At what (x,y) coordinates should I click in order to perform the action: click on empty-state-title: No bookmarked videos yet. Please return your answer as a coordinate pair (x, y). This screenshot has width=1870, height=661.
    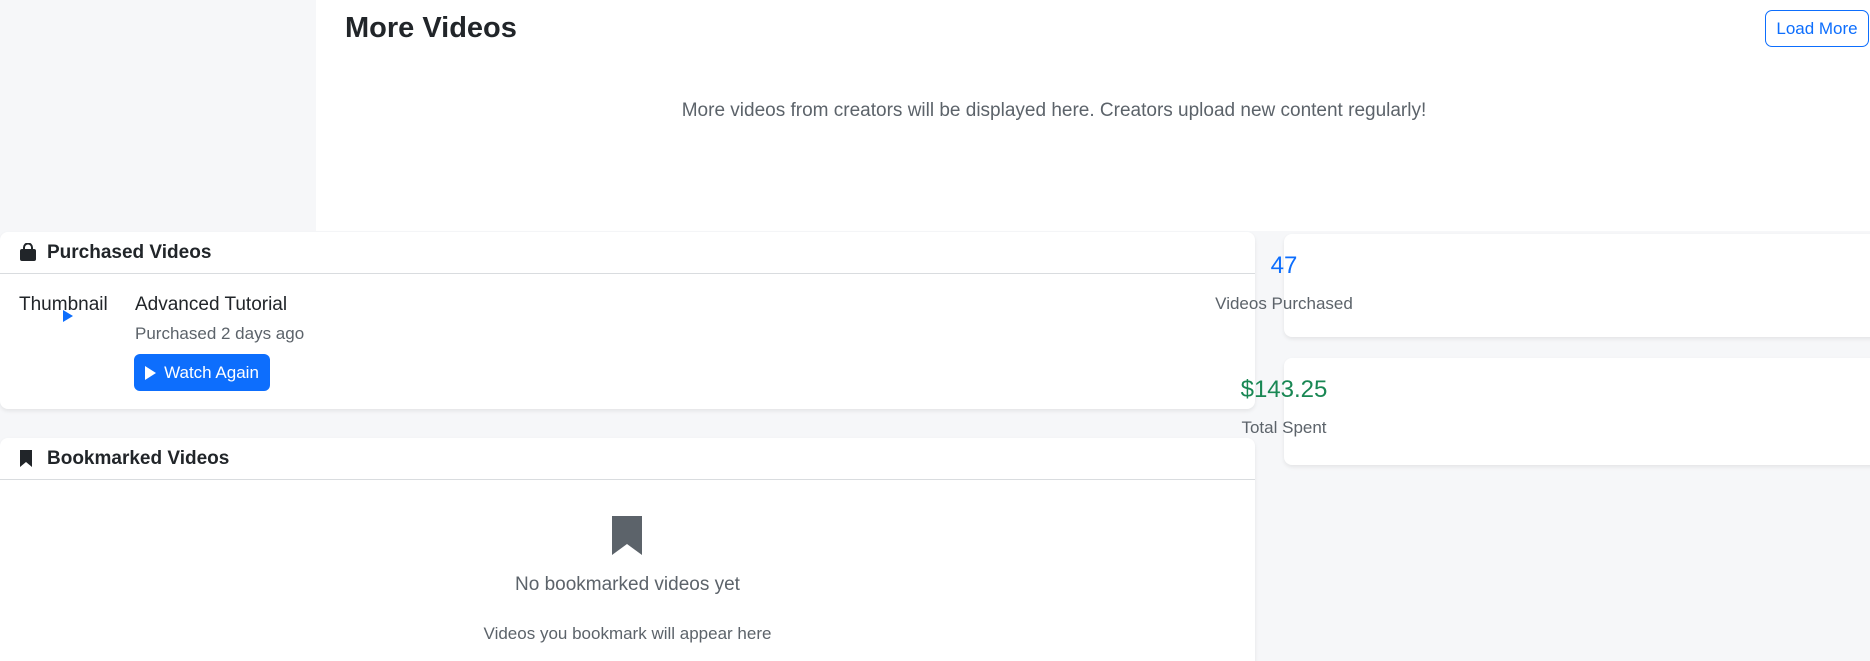
    Looking at the image, I should click on (627, 584).